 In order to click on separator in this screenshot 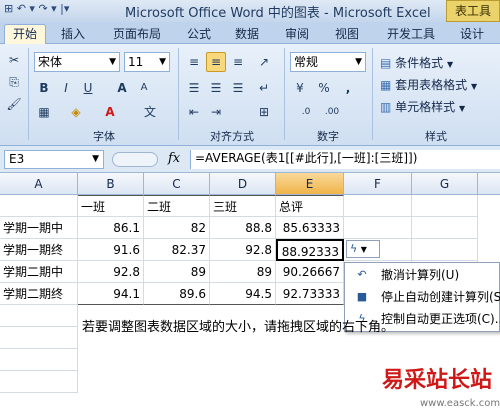, I will do `click(372, 94)`.